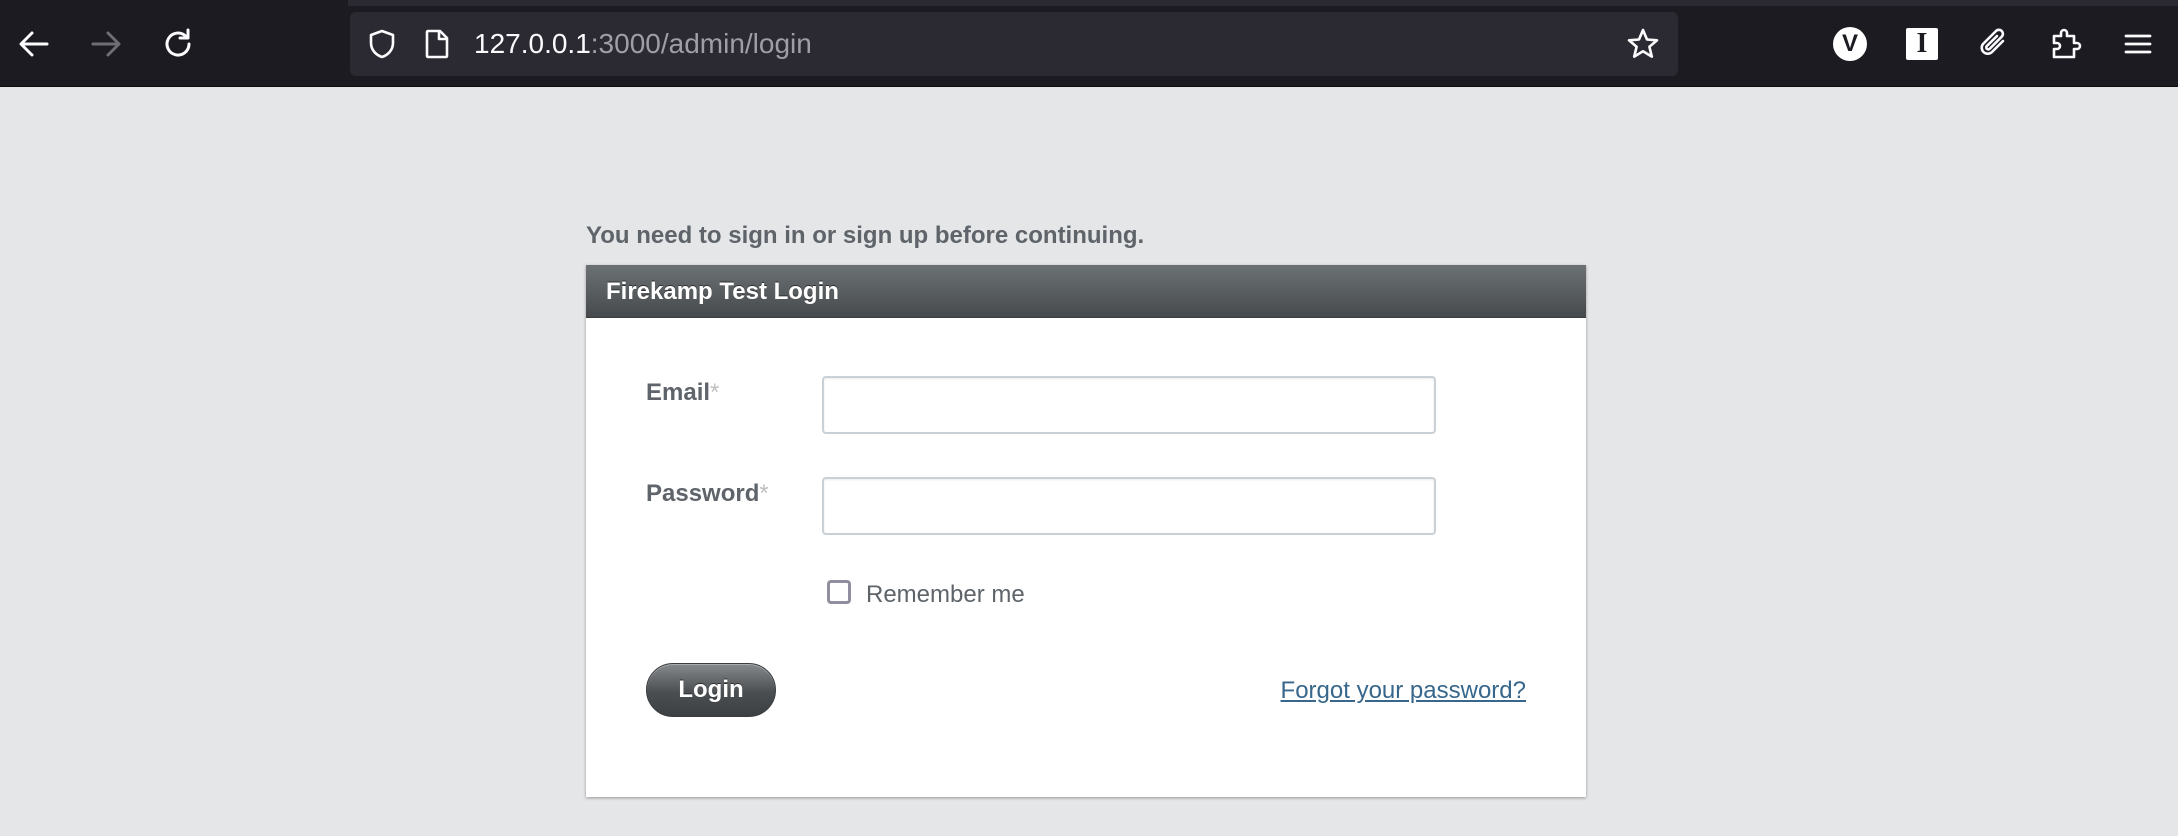  Describe the element at coordinates (1129, 506) in the screenshot. I see `password-field` at that location.